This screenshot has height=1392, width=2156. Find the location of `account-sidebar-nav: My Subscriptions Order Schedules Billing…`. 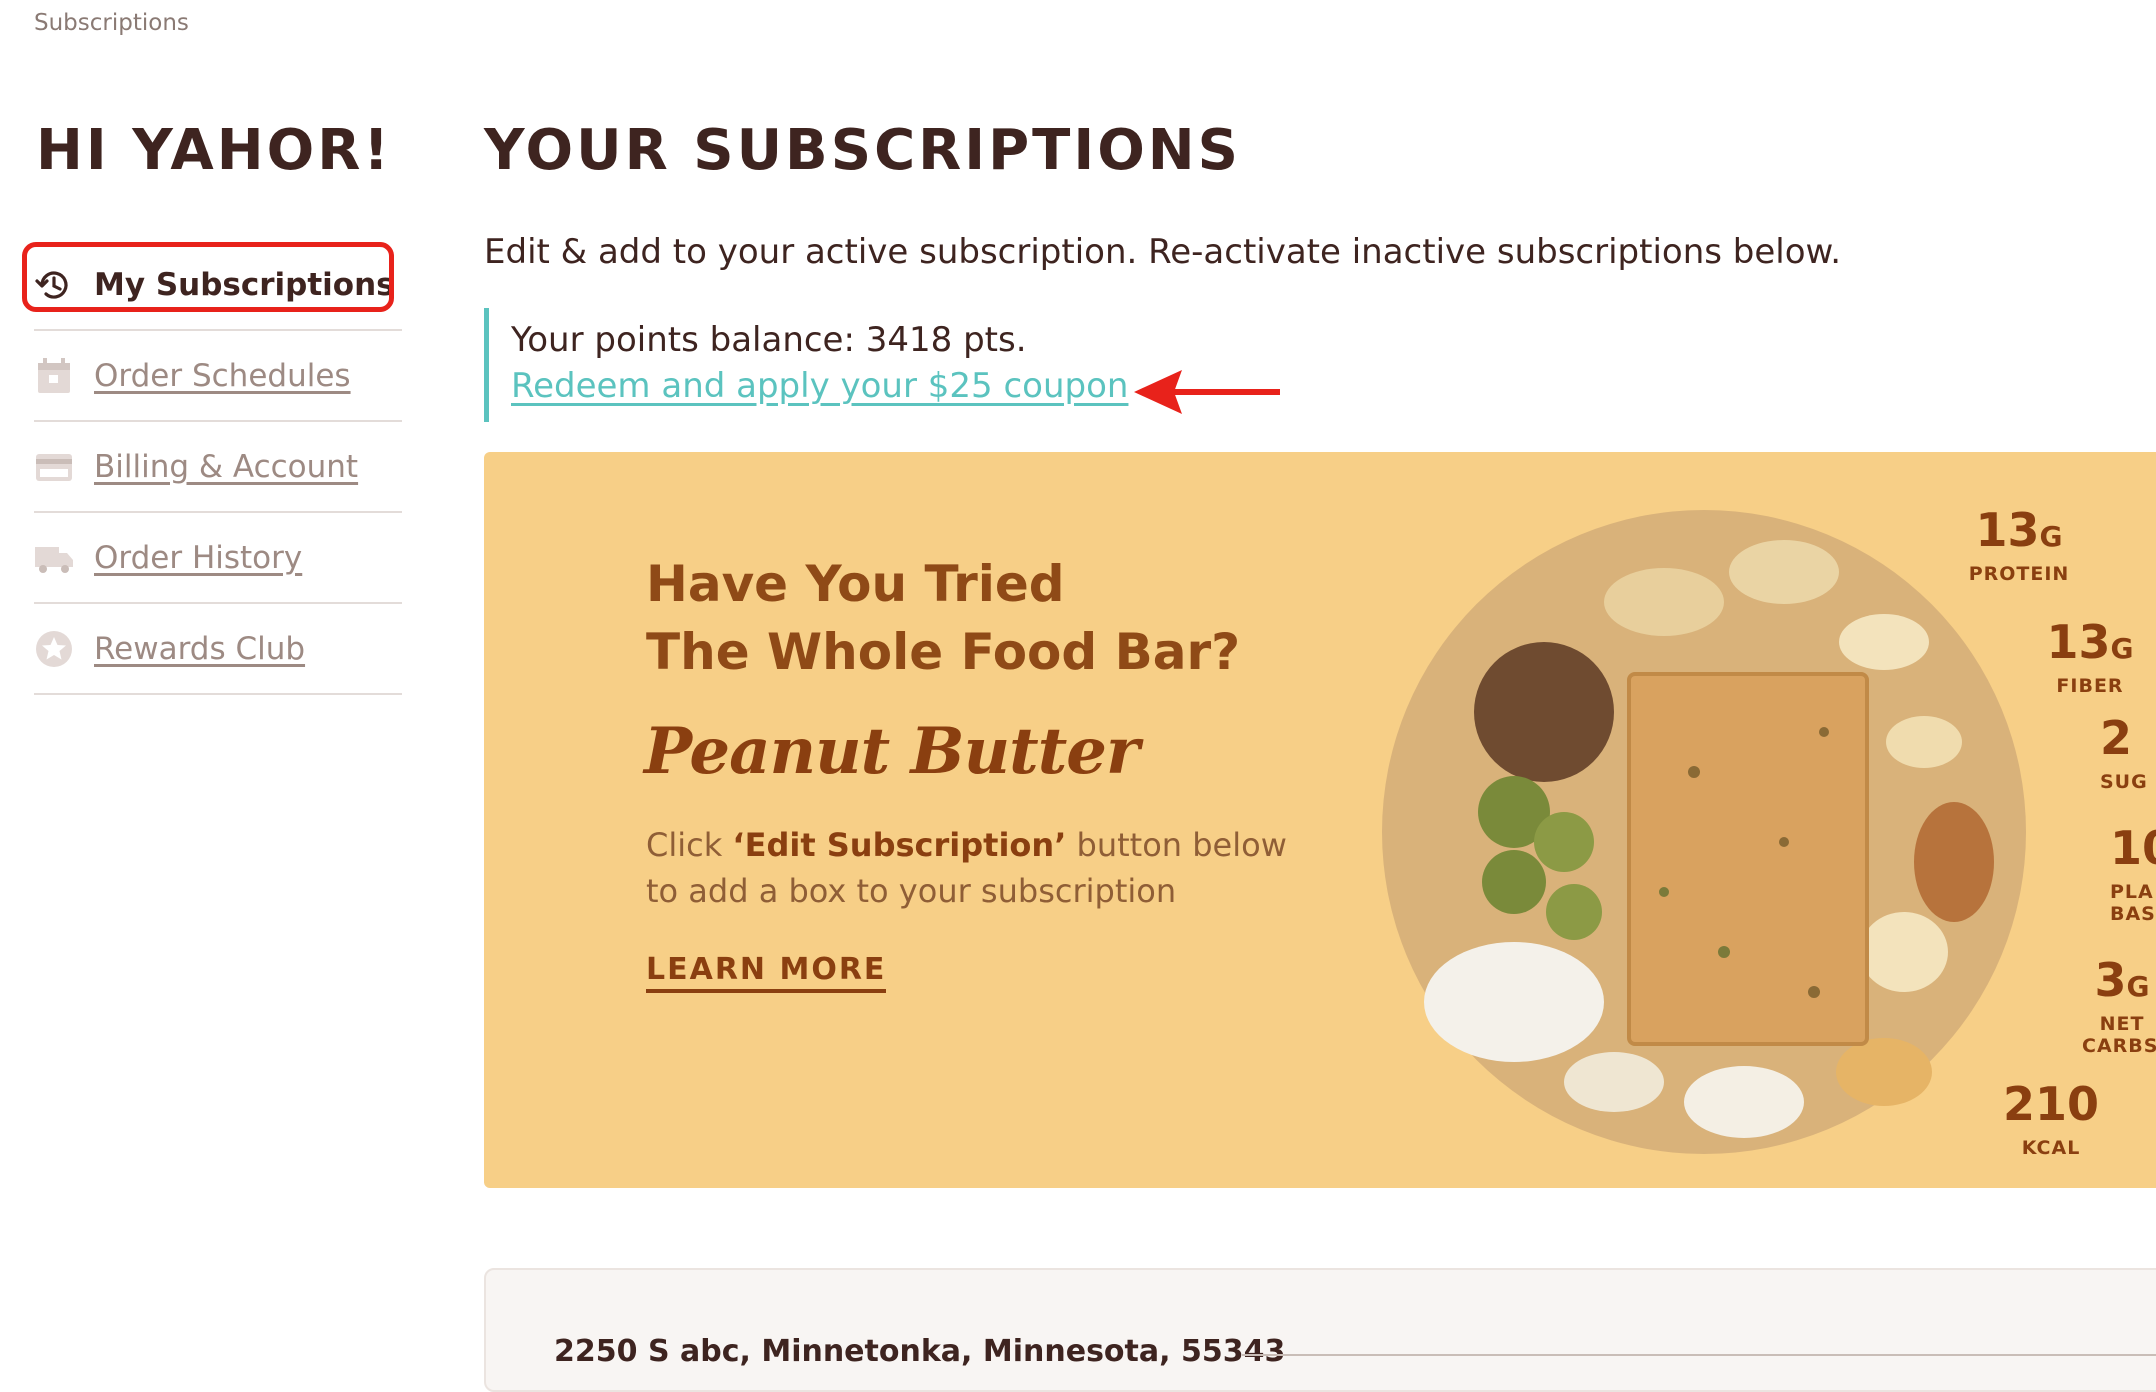

account-sidebar-nav: My Subscriptions Order Schedules Billing… is located at coordinates (212, 467).